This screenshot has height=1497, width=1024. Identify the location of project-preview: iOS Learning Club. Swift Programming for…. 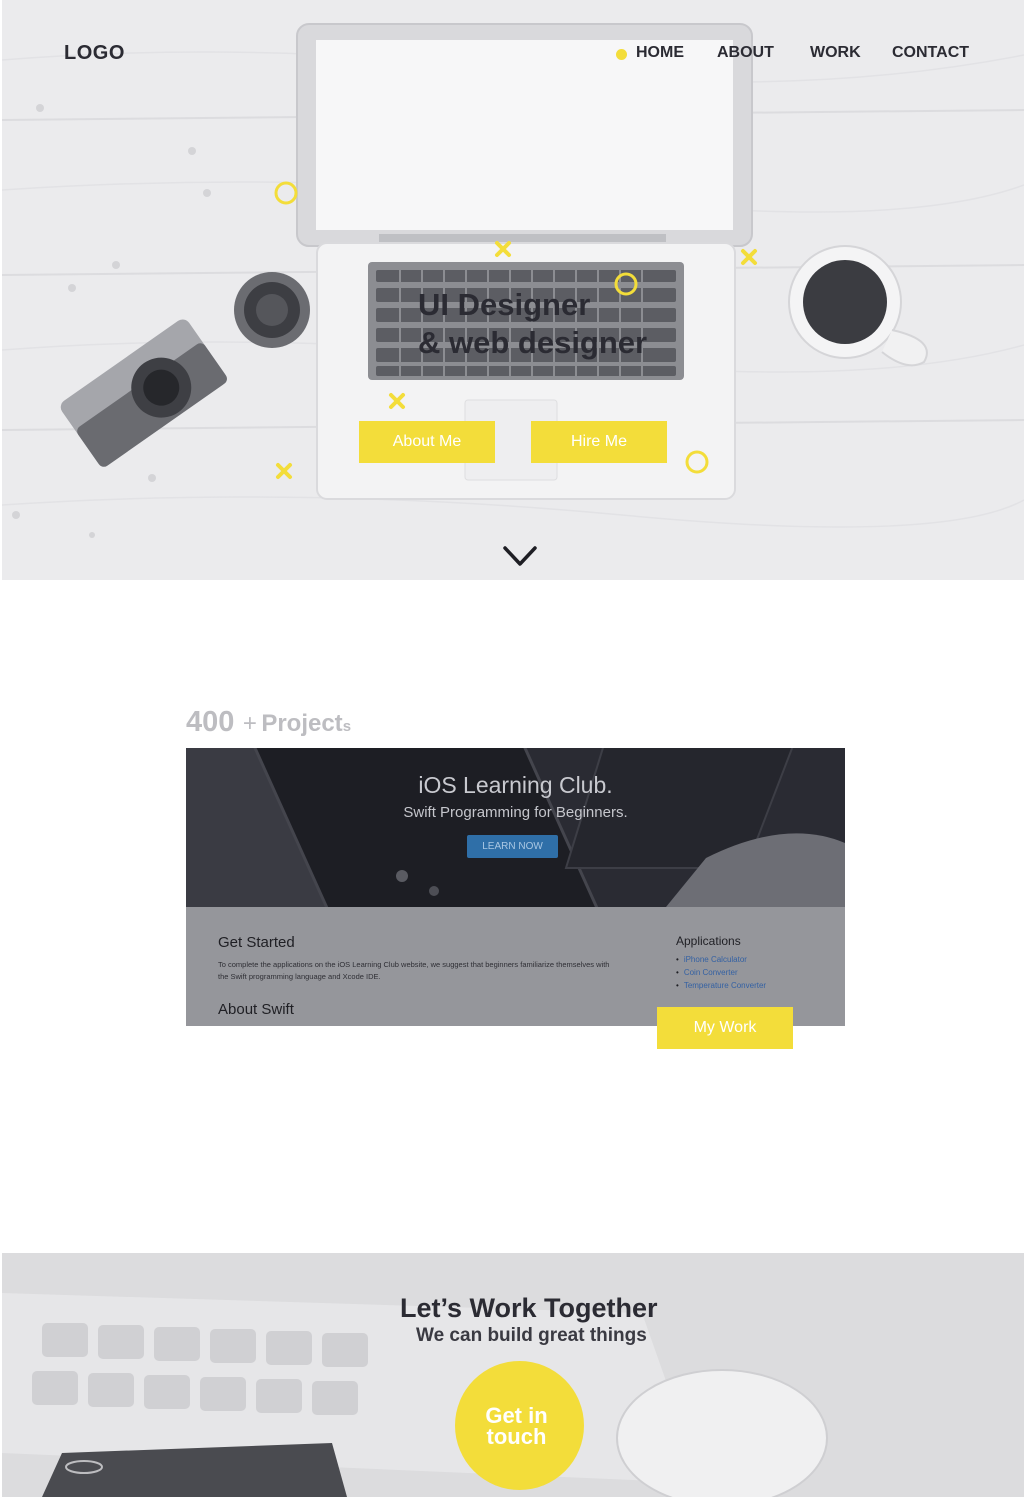
(515, 887).